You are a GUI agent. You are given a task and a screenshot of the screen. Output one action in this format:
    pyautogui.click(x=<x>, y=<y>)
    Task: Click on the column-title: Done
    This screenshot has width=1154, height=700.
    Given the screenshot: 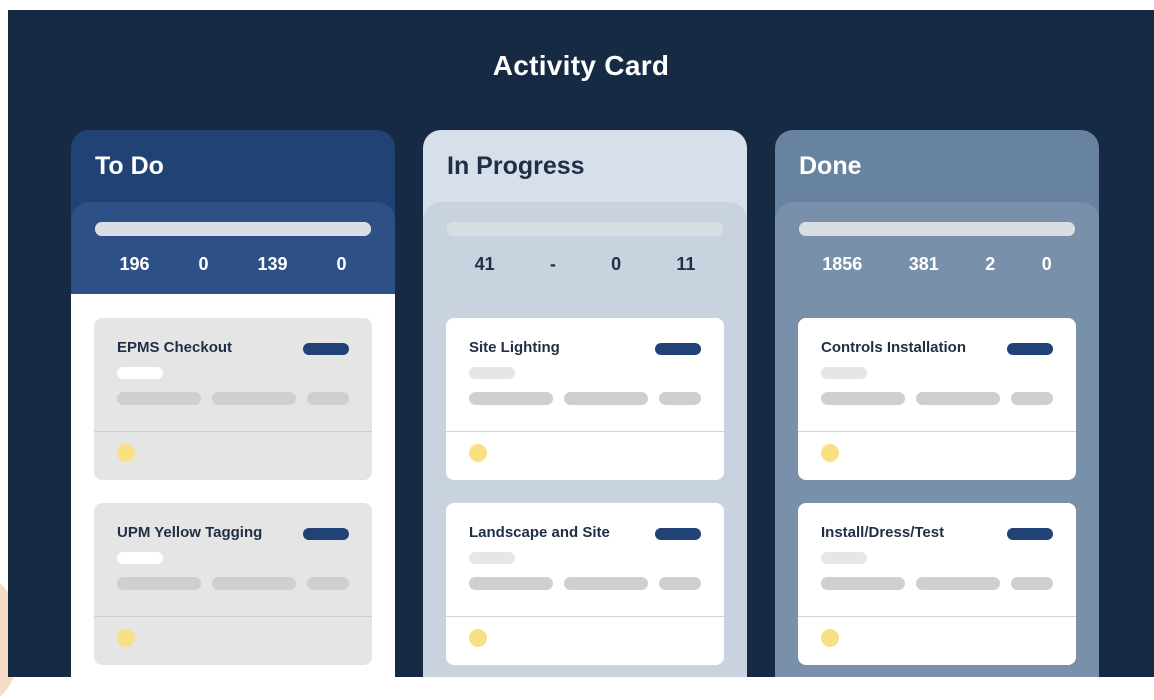 What is the action you would take?
    pyautogui.click(x=830, y=166)
    